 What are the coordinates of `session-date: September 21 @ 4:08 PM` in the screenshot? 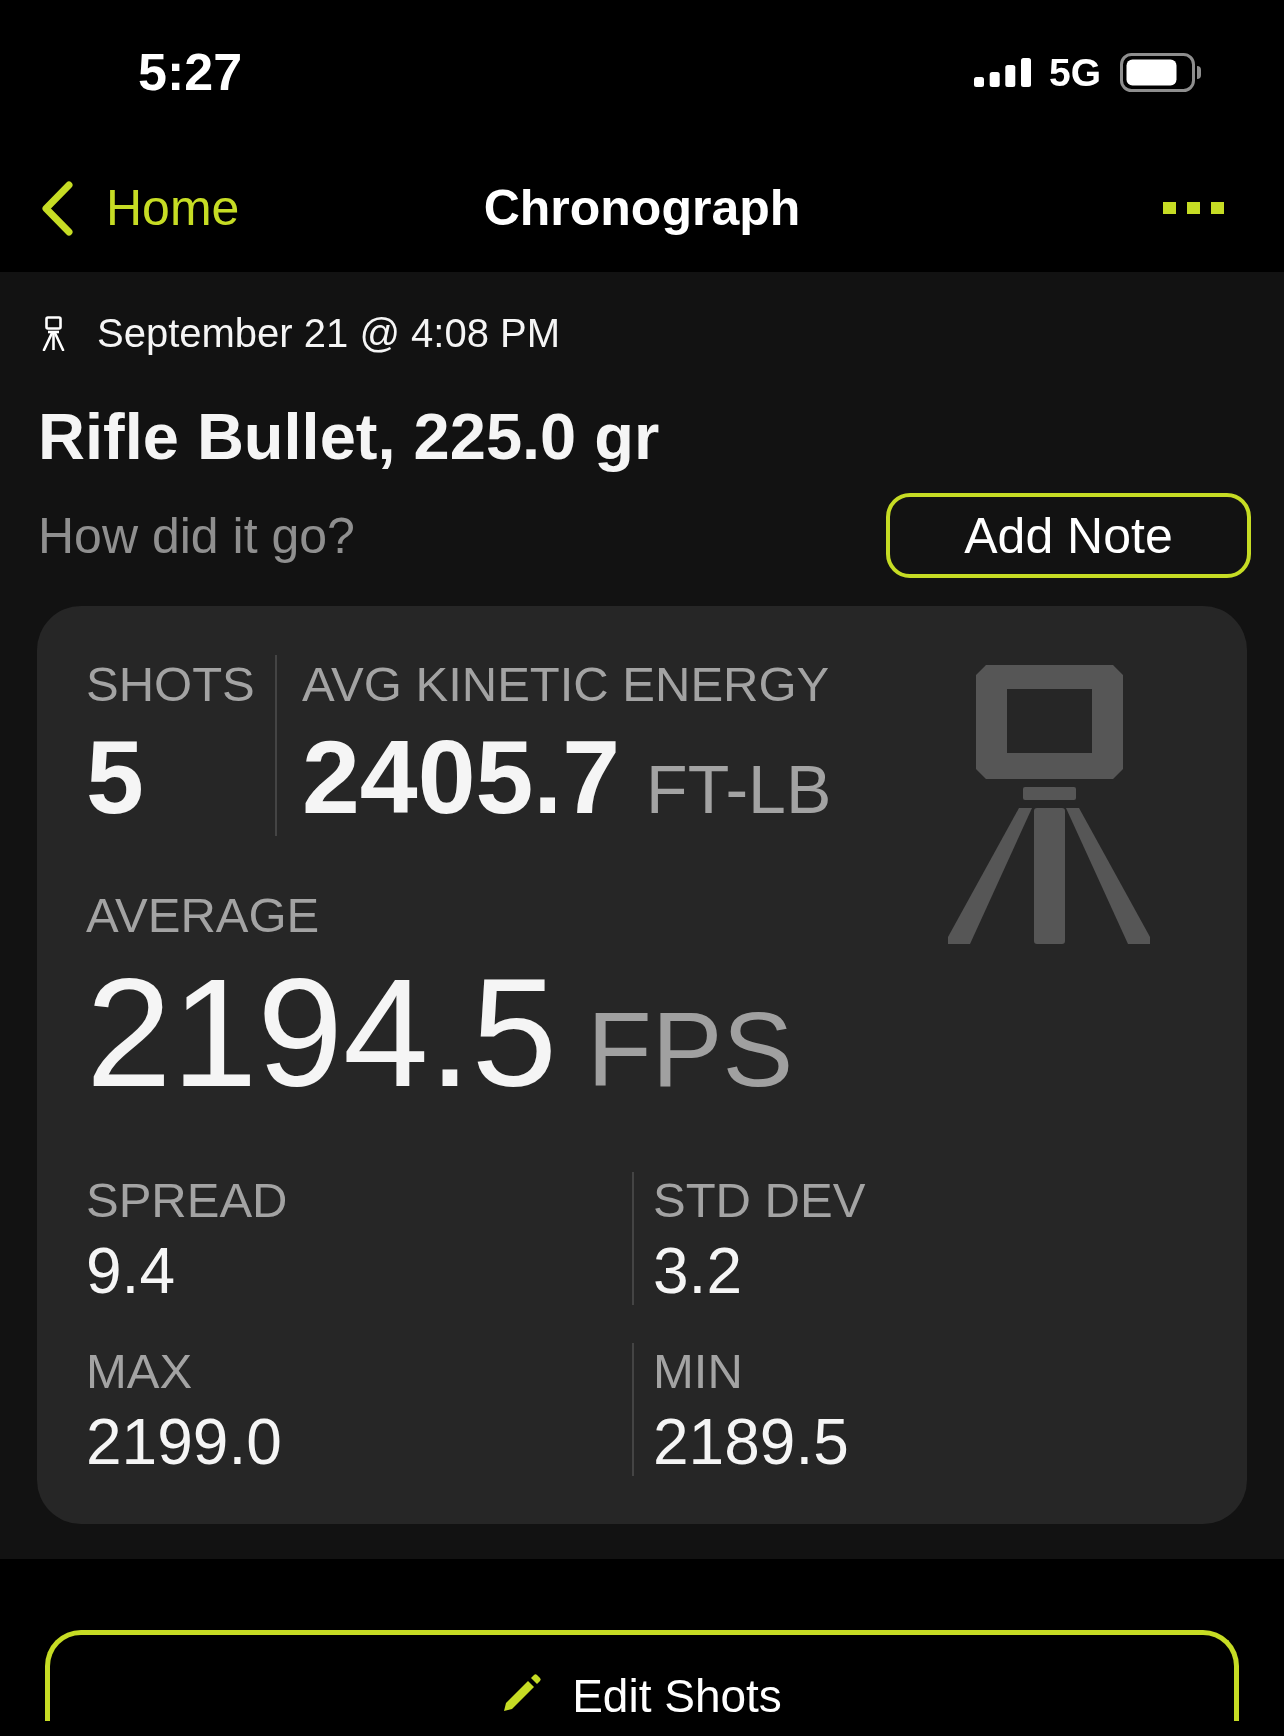 It's located at (329, 333).